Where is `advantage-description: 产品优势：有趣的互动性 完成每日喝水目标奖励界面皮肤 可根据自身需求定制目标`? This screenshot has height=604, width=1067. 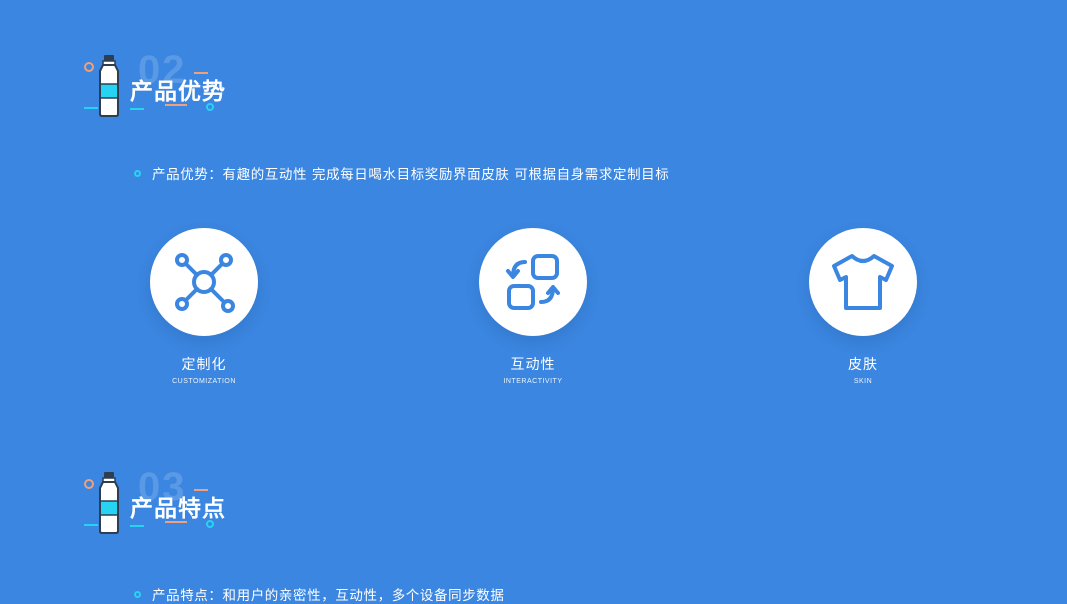 advantage-description: 产品优势：有趣的互动性 完成每日喝水目标奖励界面皮肤 可根据自身需求定制目标 is located at coordinates (401, 173).